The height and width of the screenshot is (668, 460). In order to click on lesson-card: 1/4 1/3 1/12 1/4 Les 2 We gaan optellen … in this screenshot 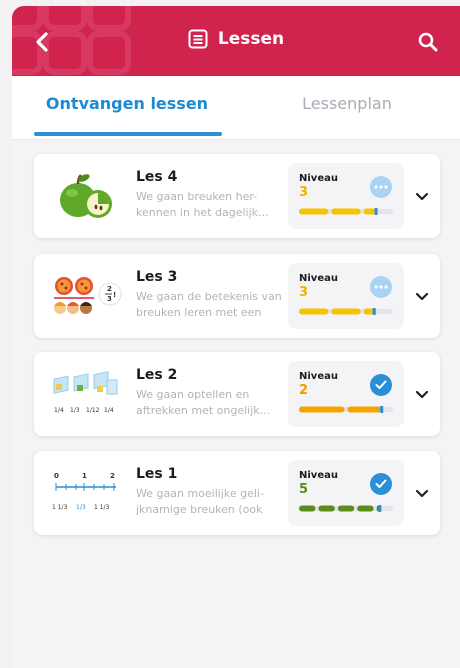, I will do `click(237, 394)`.